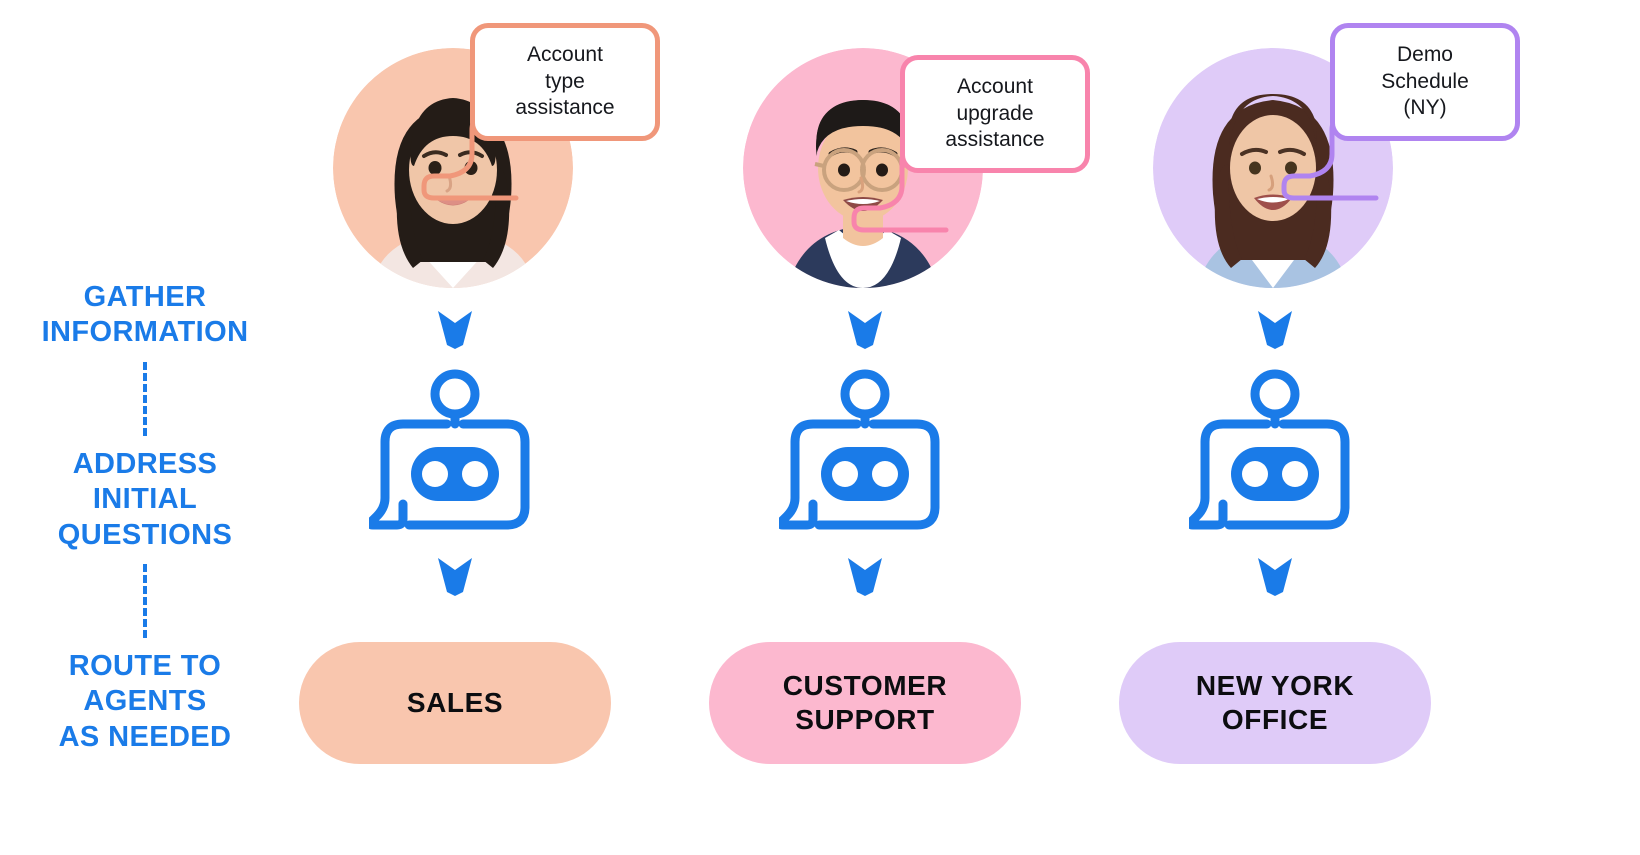 This screenshot has width=1640, height=855. Describe the element at coordinates (995, 114) in the screenshot. I see `speech-bubble-account-upgrade: Account upgrade assistance` at that location.